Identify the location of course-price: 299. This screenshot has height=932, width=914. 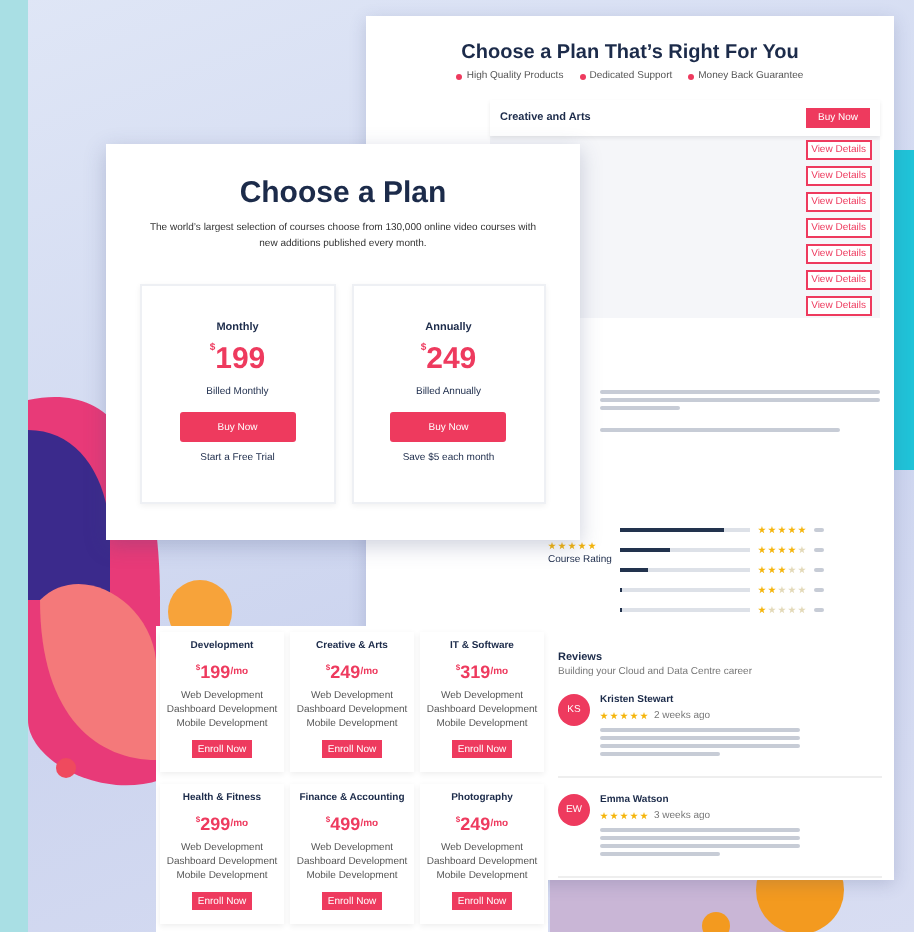
(215, 824).